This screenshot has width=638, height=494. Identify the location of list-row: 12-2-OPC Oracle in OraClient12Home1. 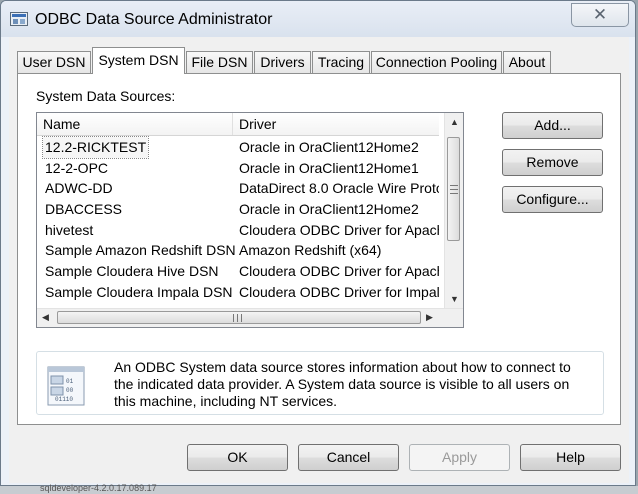
(238, 168).